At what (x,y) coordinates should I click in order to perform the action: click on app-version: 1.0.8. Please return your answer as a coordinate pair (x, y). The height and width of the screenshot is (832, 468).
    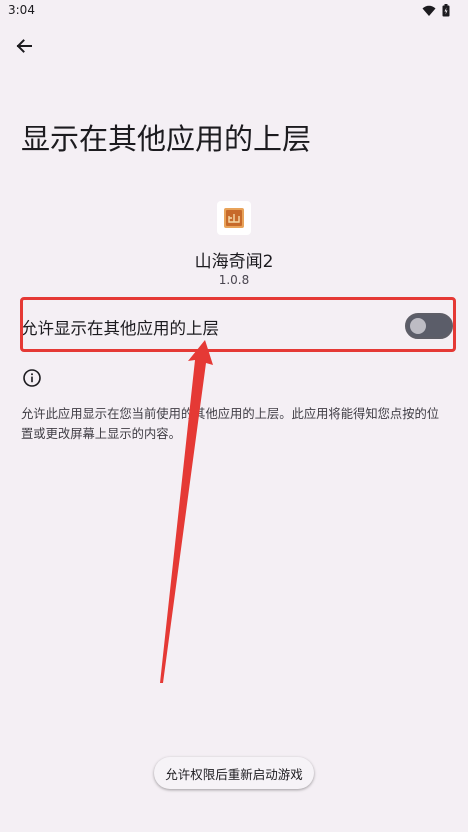
    Looking at the image, I should click on (234, 280).